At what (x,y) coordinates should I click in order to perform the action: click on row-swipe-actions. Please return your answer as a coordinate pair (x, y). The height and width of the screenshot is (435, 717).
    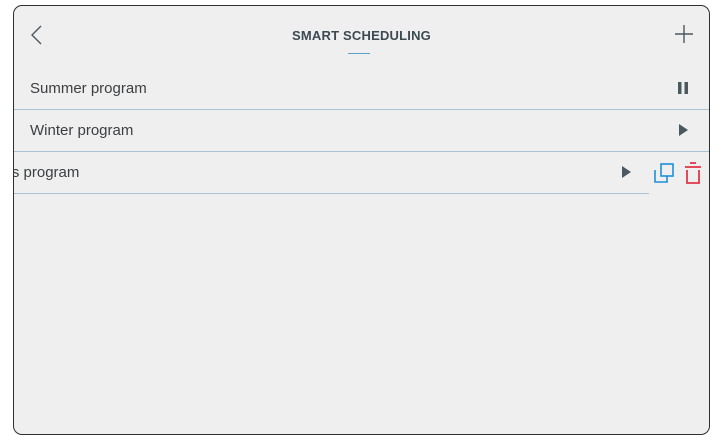
    Looking at the image, I should click on (679, 173).